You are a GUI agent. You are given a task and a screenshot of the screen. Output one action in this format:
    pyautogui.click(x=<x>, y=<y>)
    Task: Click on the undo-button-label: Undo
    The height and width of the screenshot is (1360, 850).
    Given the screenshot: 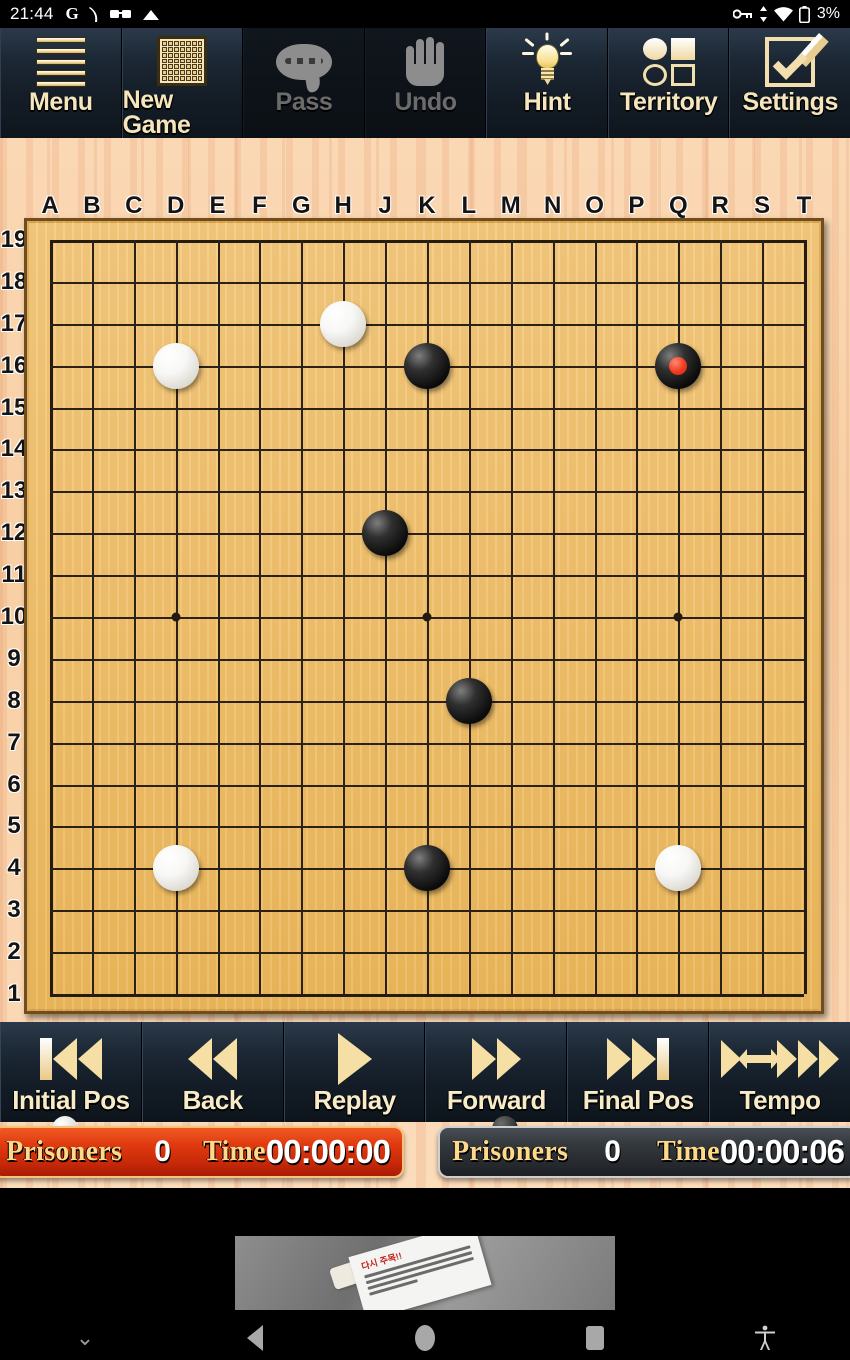 What is the action you would take?
    pyautogui.click(x=425, y=102)
    